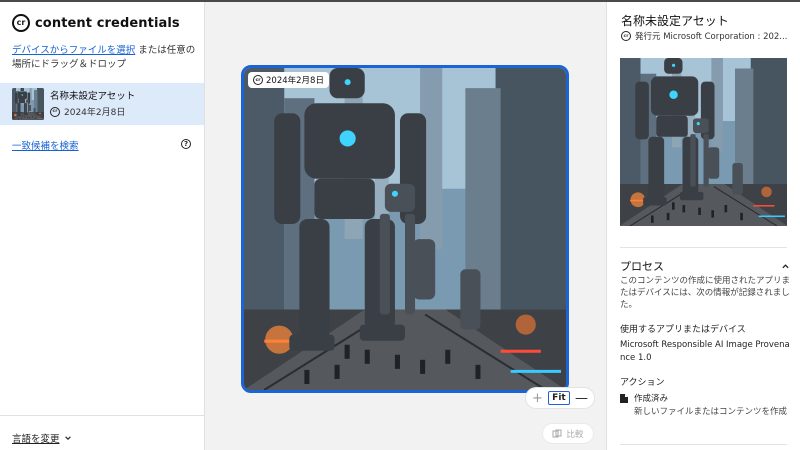 This screenshot has width=800, height=450. What do you see at coordinates (28, 104) in the screenshot?
I see `asset-thumbnail` at bounding box center [28, 104].